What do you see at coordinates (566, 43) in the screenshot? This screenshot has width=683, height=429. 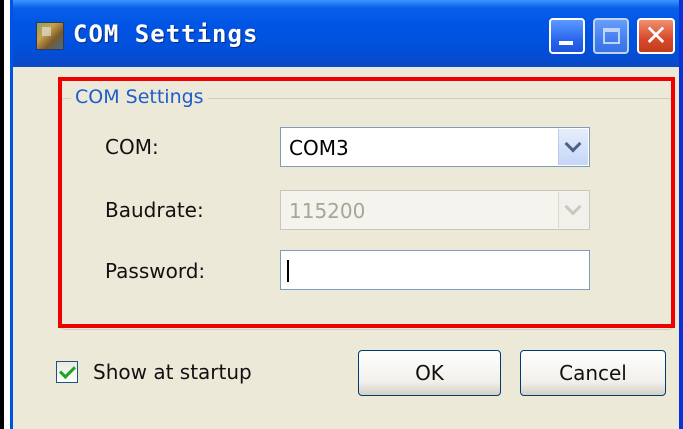 I see `minimize-icon` at bounding box center [566, 43].